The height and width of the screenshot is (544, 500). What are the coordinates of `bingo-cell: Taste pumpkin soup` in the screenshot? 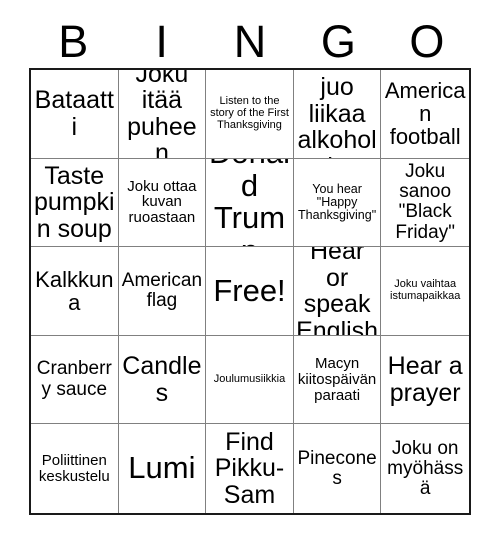 It's located at (75, 203).